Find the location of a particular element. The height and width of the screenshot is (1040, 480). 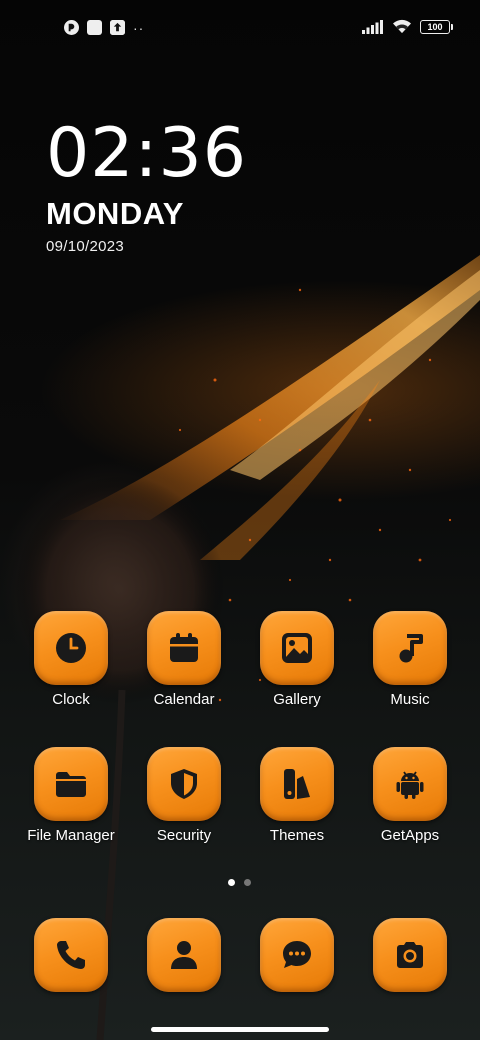

app-file-manager: File Manager is located at coordinates (71, 795).